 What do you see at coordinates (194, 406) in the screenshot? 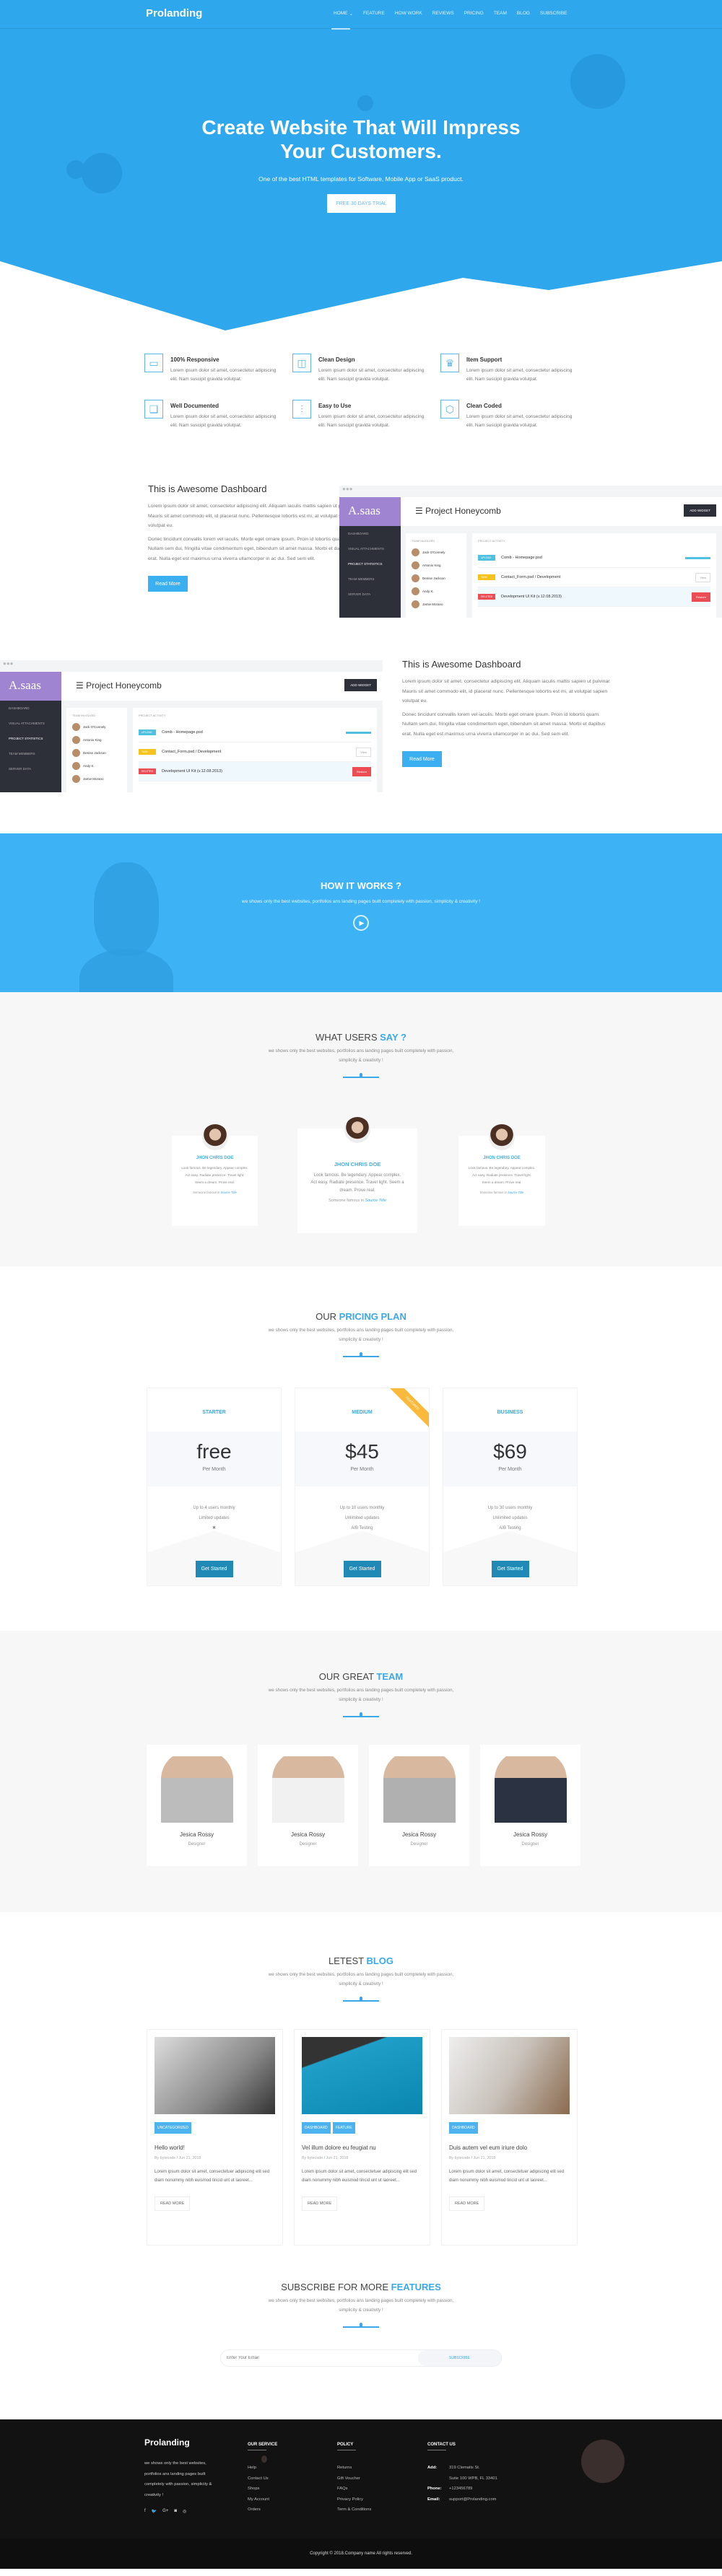
I see `feature-title: Well Documented` at bounding box center [194, 406].